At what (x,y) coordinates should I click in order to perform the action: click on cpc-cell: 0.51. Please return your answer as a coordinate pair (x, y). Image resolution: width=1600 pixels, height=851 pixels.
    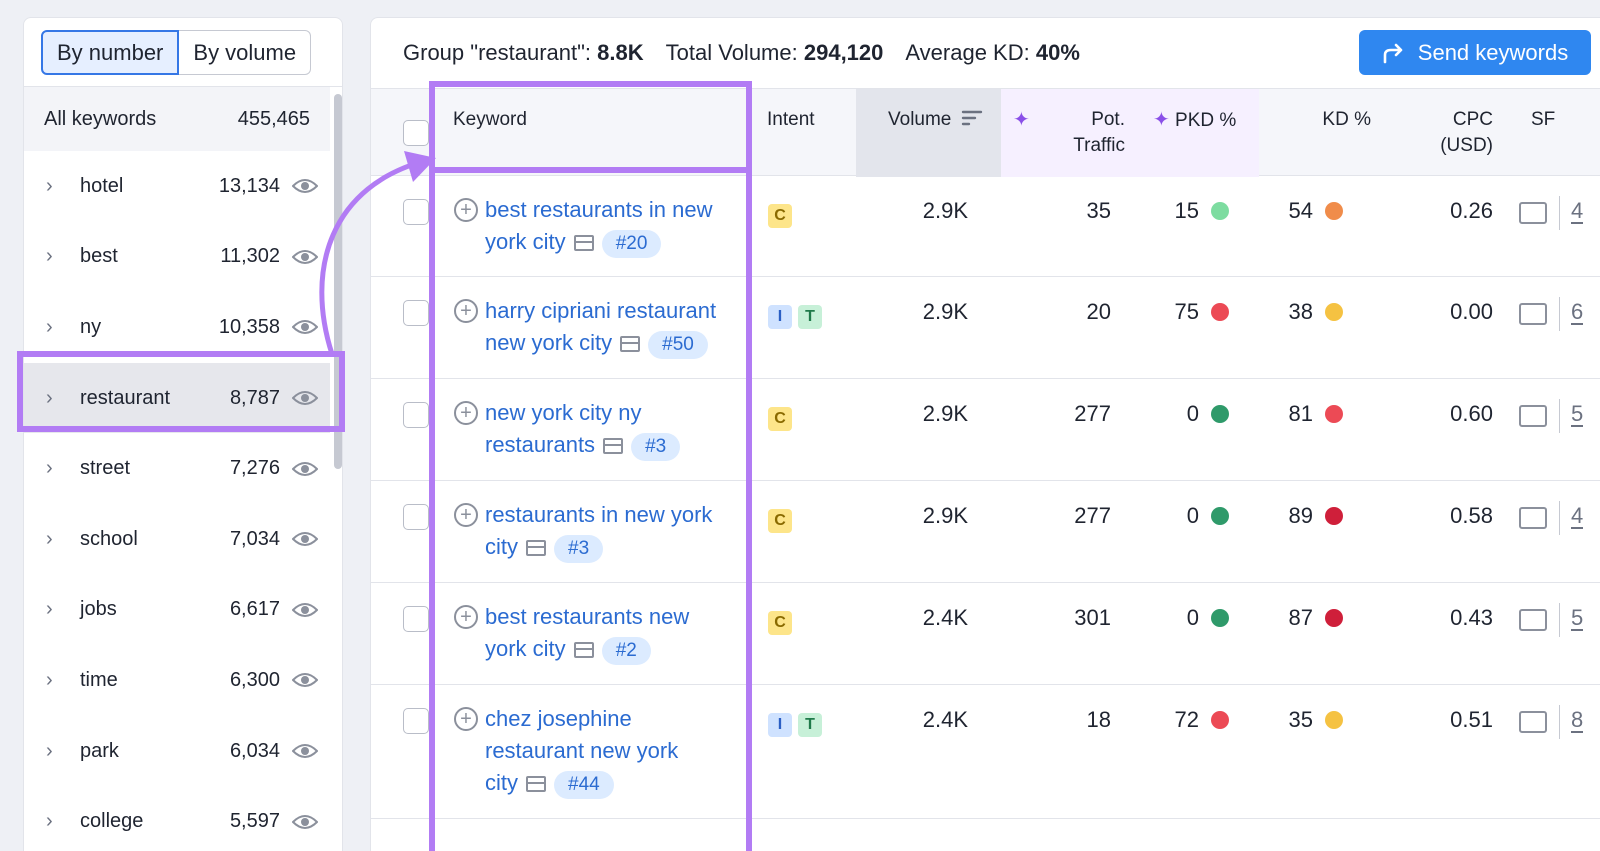
    Looking at the image, I should click on (1471, 719).